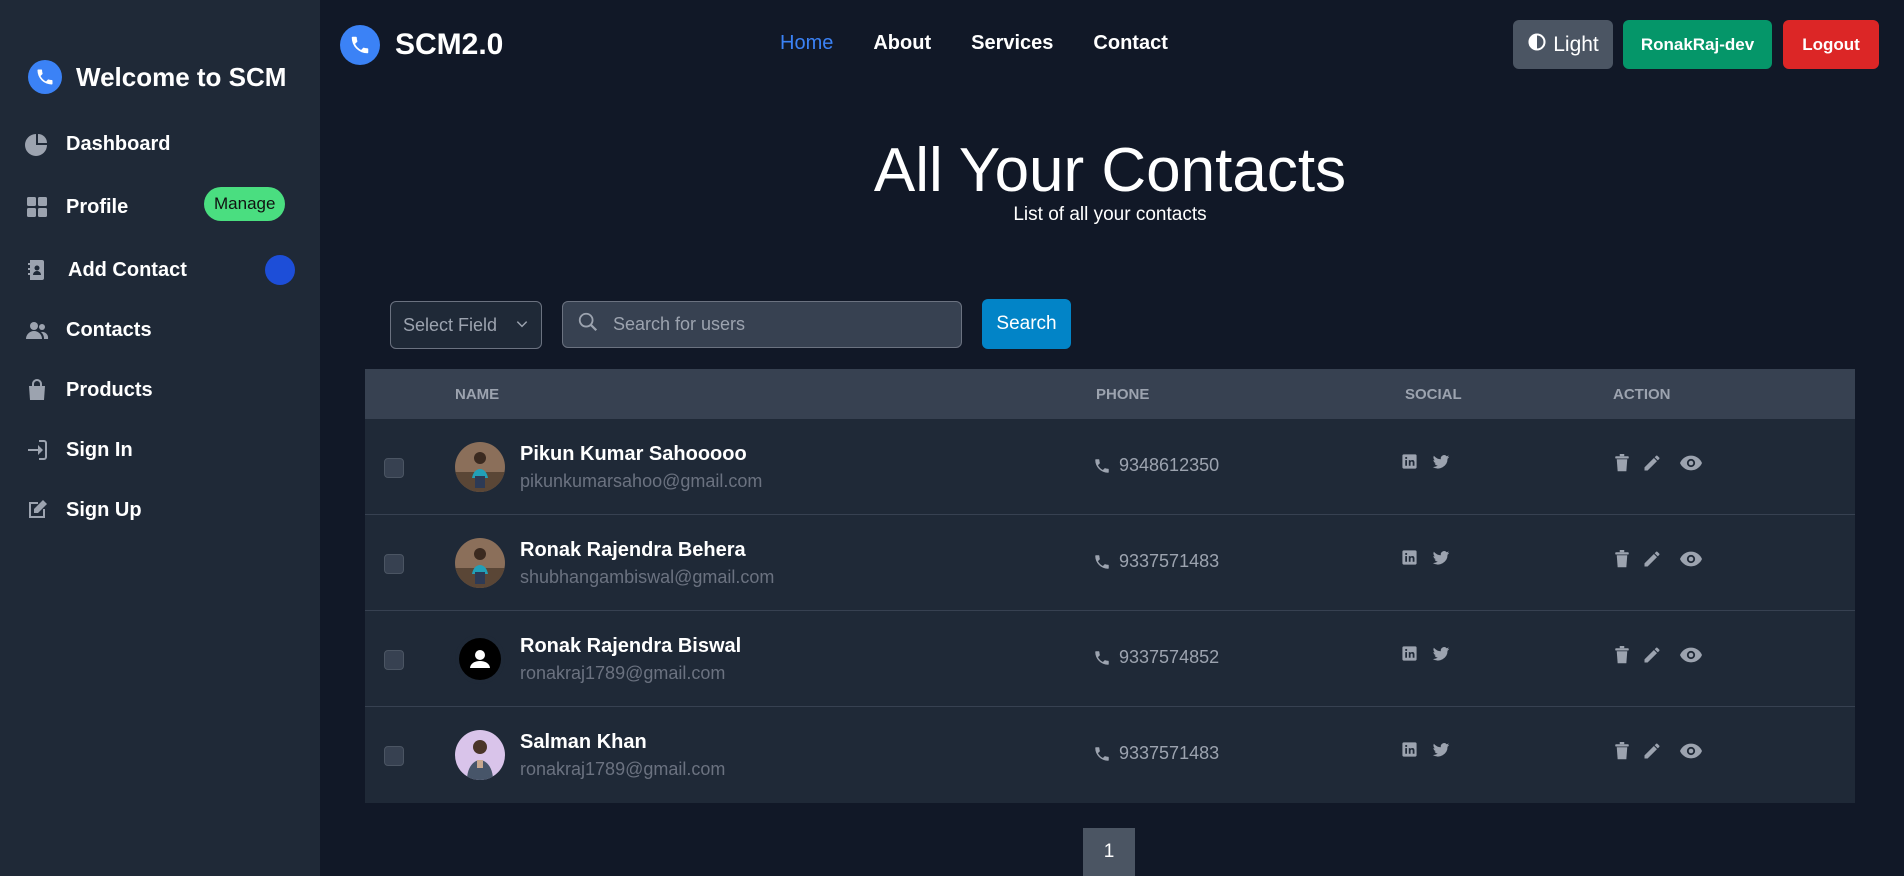 The image size is (1904, 876). I want to click on sidebar-item-sign-in: Sign In, so click(162, 450).